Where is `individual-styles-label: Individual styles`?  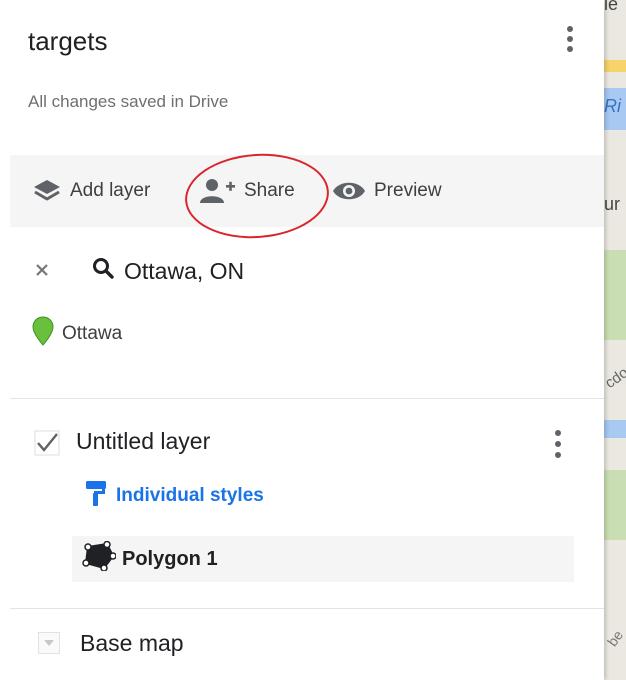
individual-styles-label: Individual styles is located at coordinates (190, 495).